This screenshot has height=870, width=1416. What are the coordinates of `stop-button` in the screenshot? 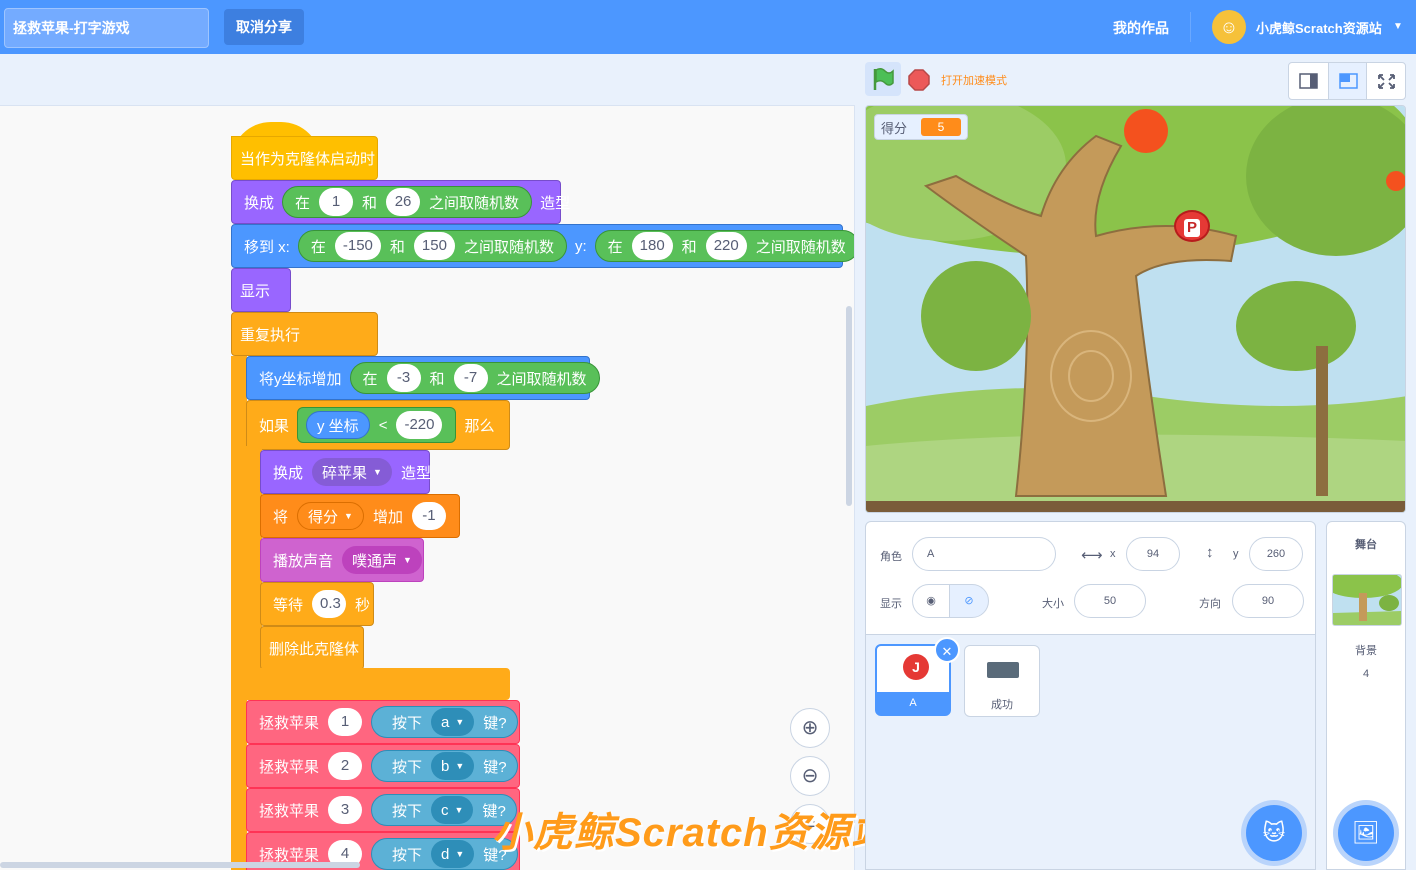 It's located at (919, 80).